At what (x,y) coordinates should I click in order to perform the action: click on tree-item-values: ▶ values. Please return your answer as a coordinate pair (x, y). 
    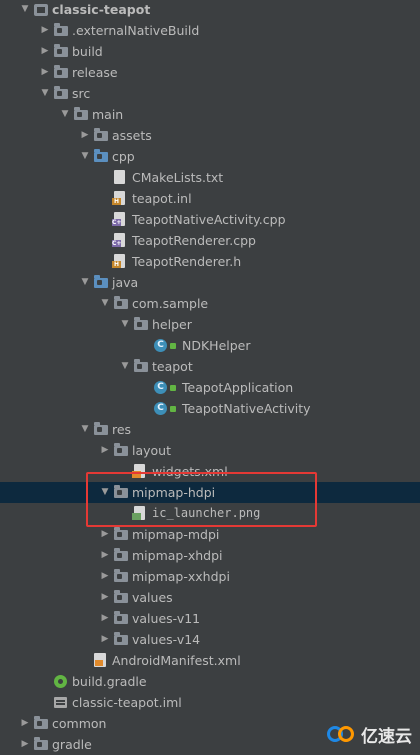
    Looking at the image, I should click on (210, 597).